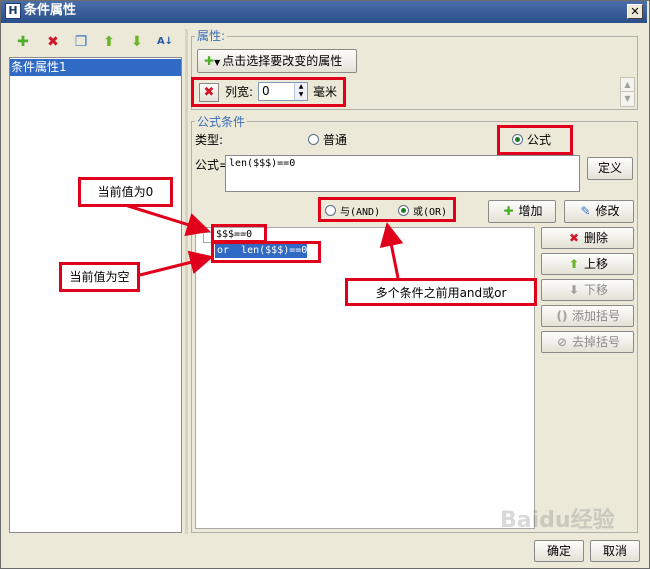 The height and width of the screenshot is (569, 650). What do you see at coordinates (99, 277) in the screenshot?
I see `callout-current-empty: 当前值为空` at bounding box center [99, 277].